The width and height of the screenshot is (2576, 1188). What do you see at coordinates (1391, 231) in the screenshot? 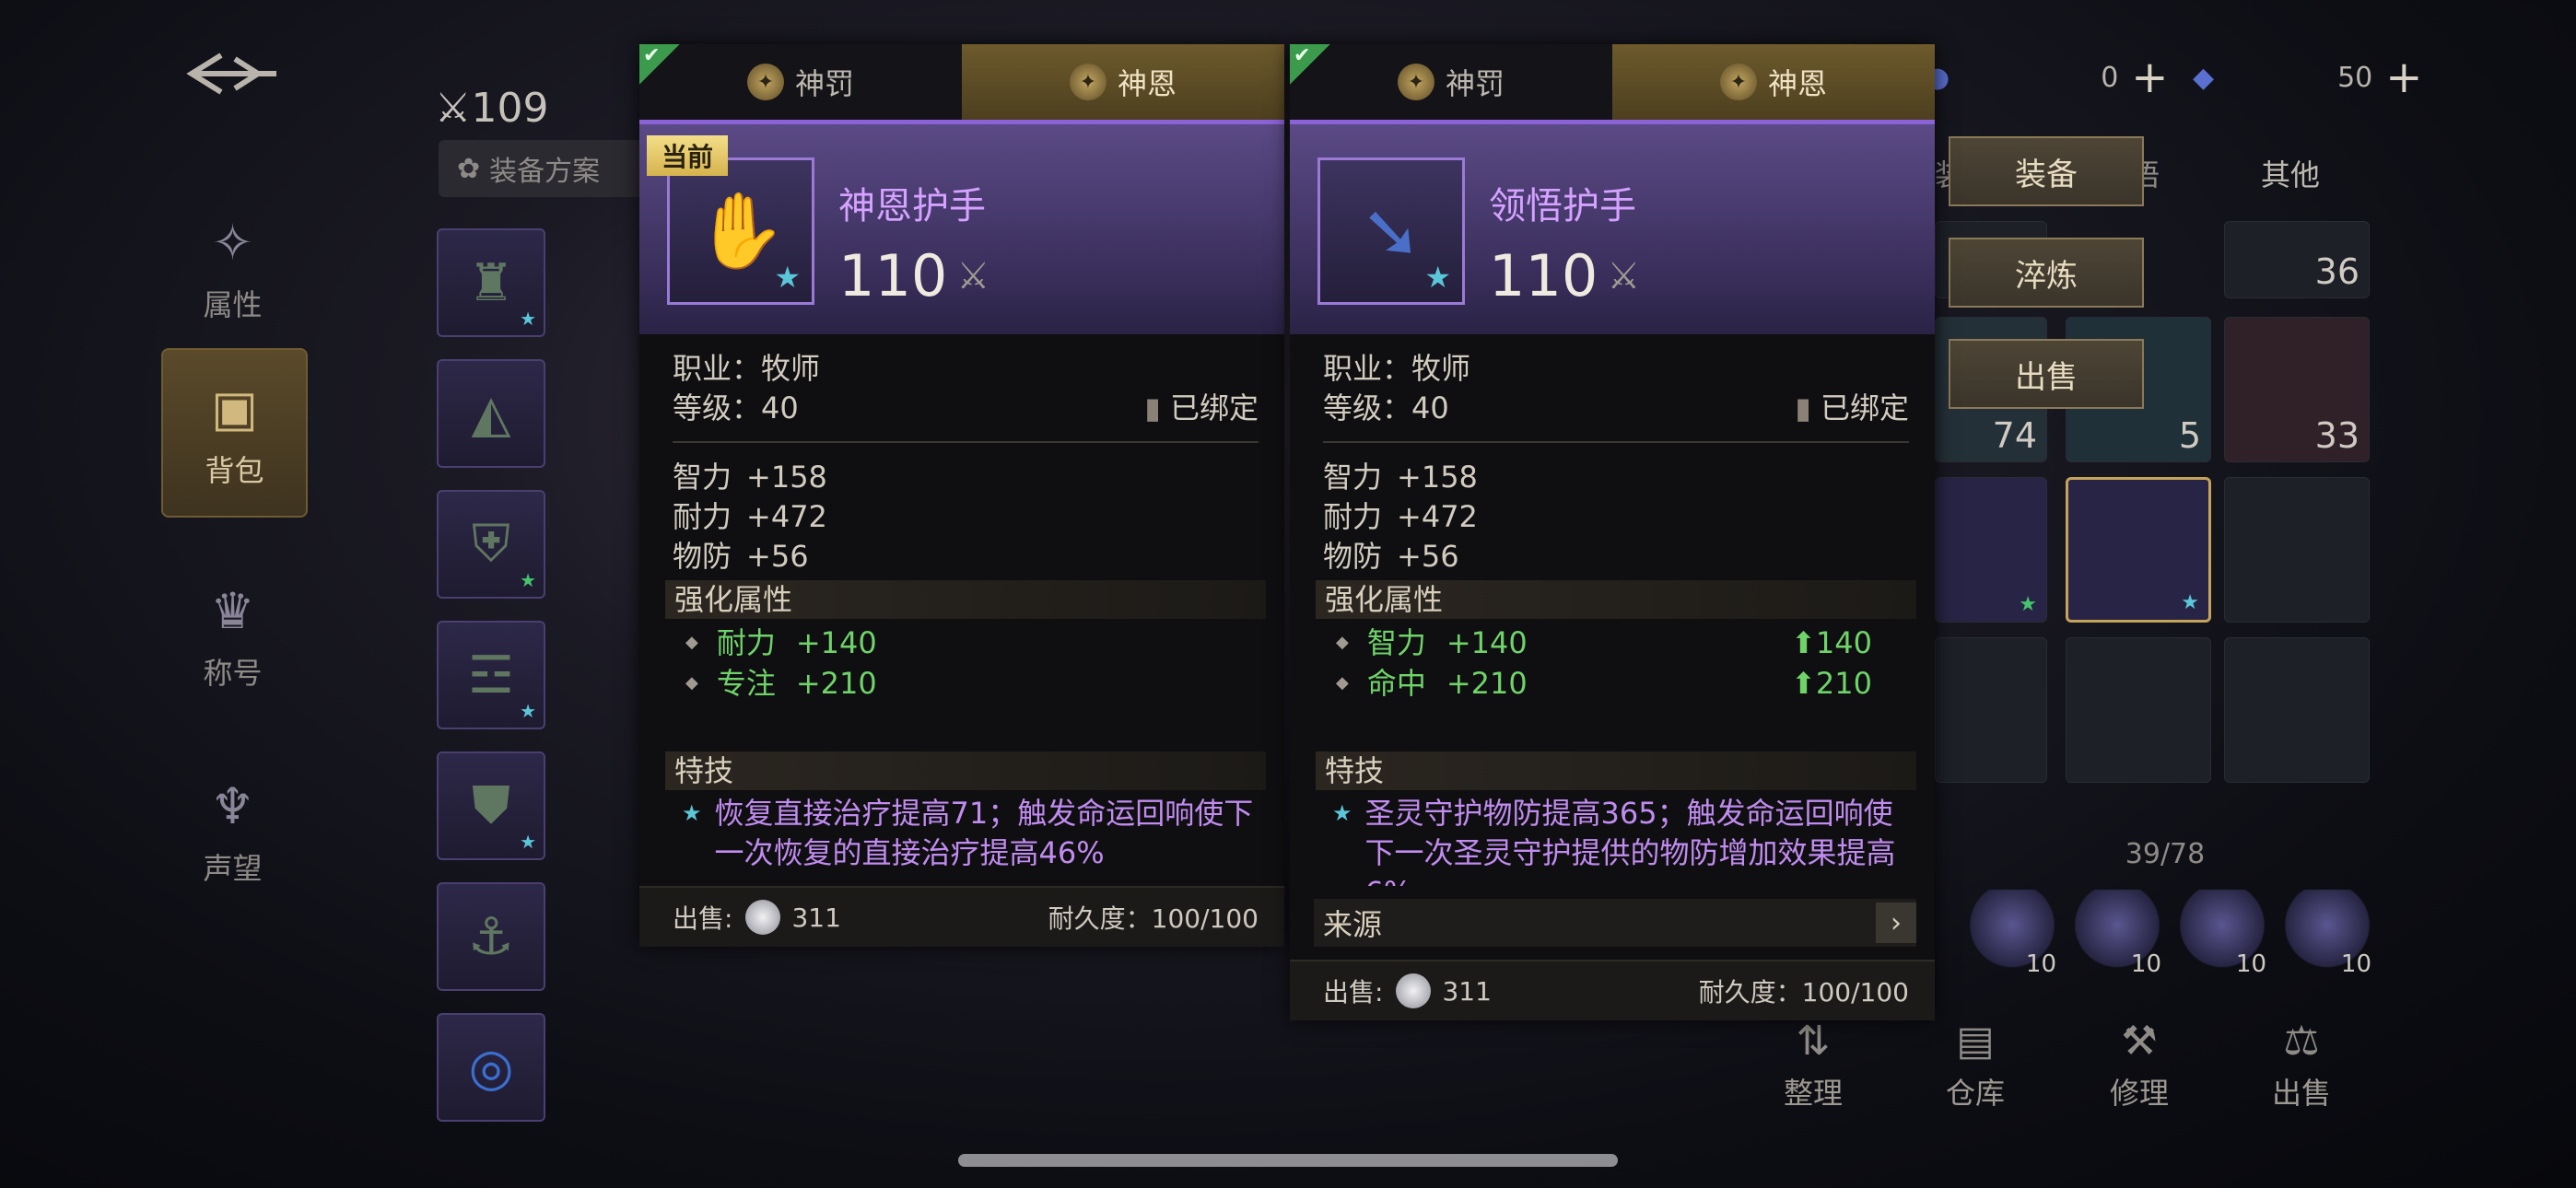
I see `item-icon: ➘ ★` at bounding box center [1391, 231].